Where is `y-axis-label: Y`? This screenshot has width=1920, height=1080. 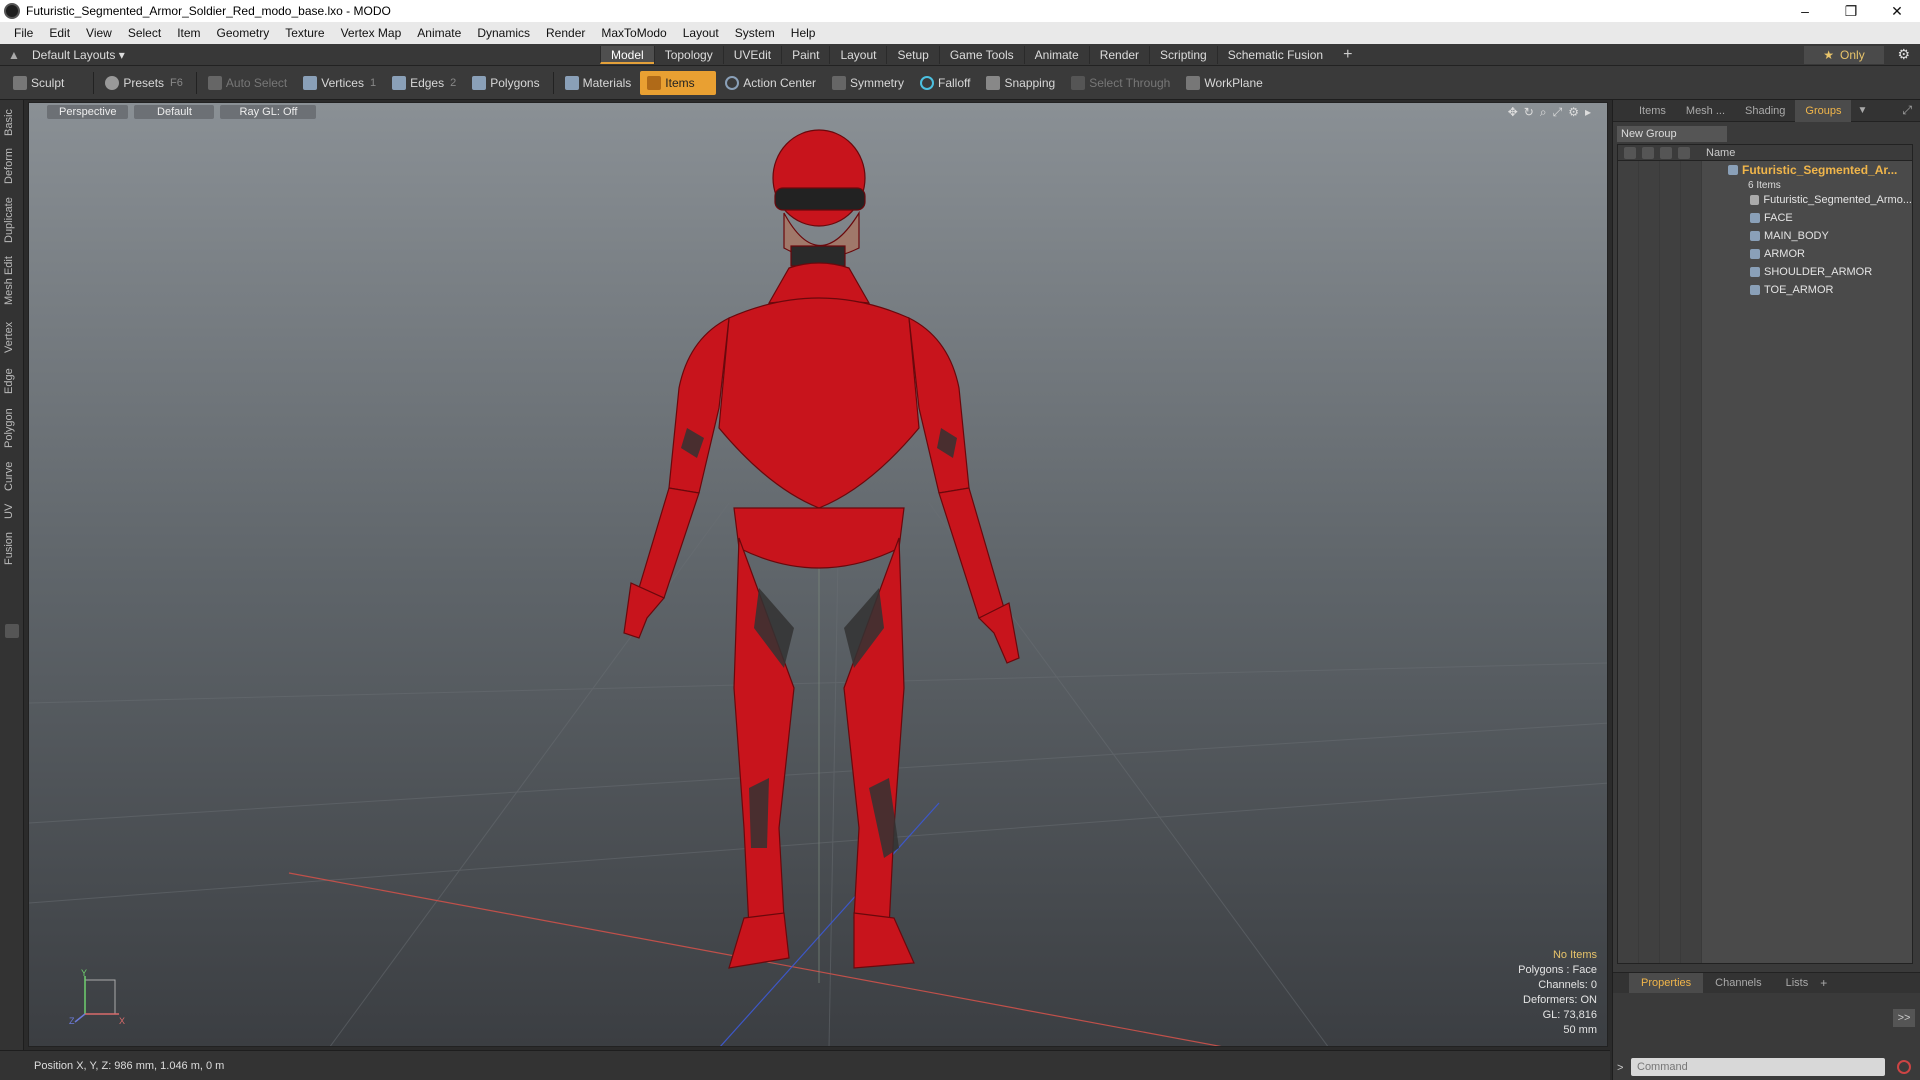 y-axis-label: Y is located at coordinates (84, 973).